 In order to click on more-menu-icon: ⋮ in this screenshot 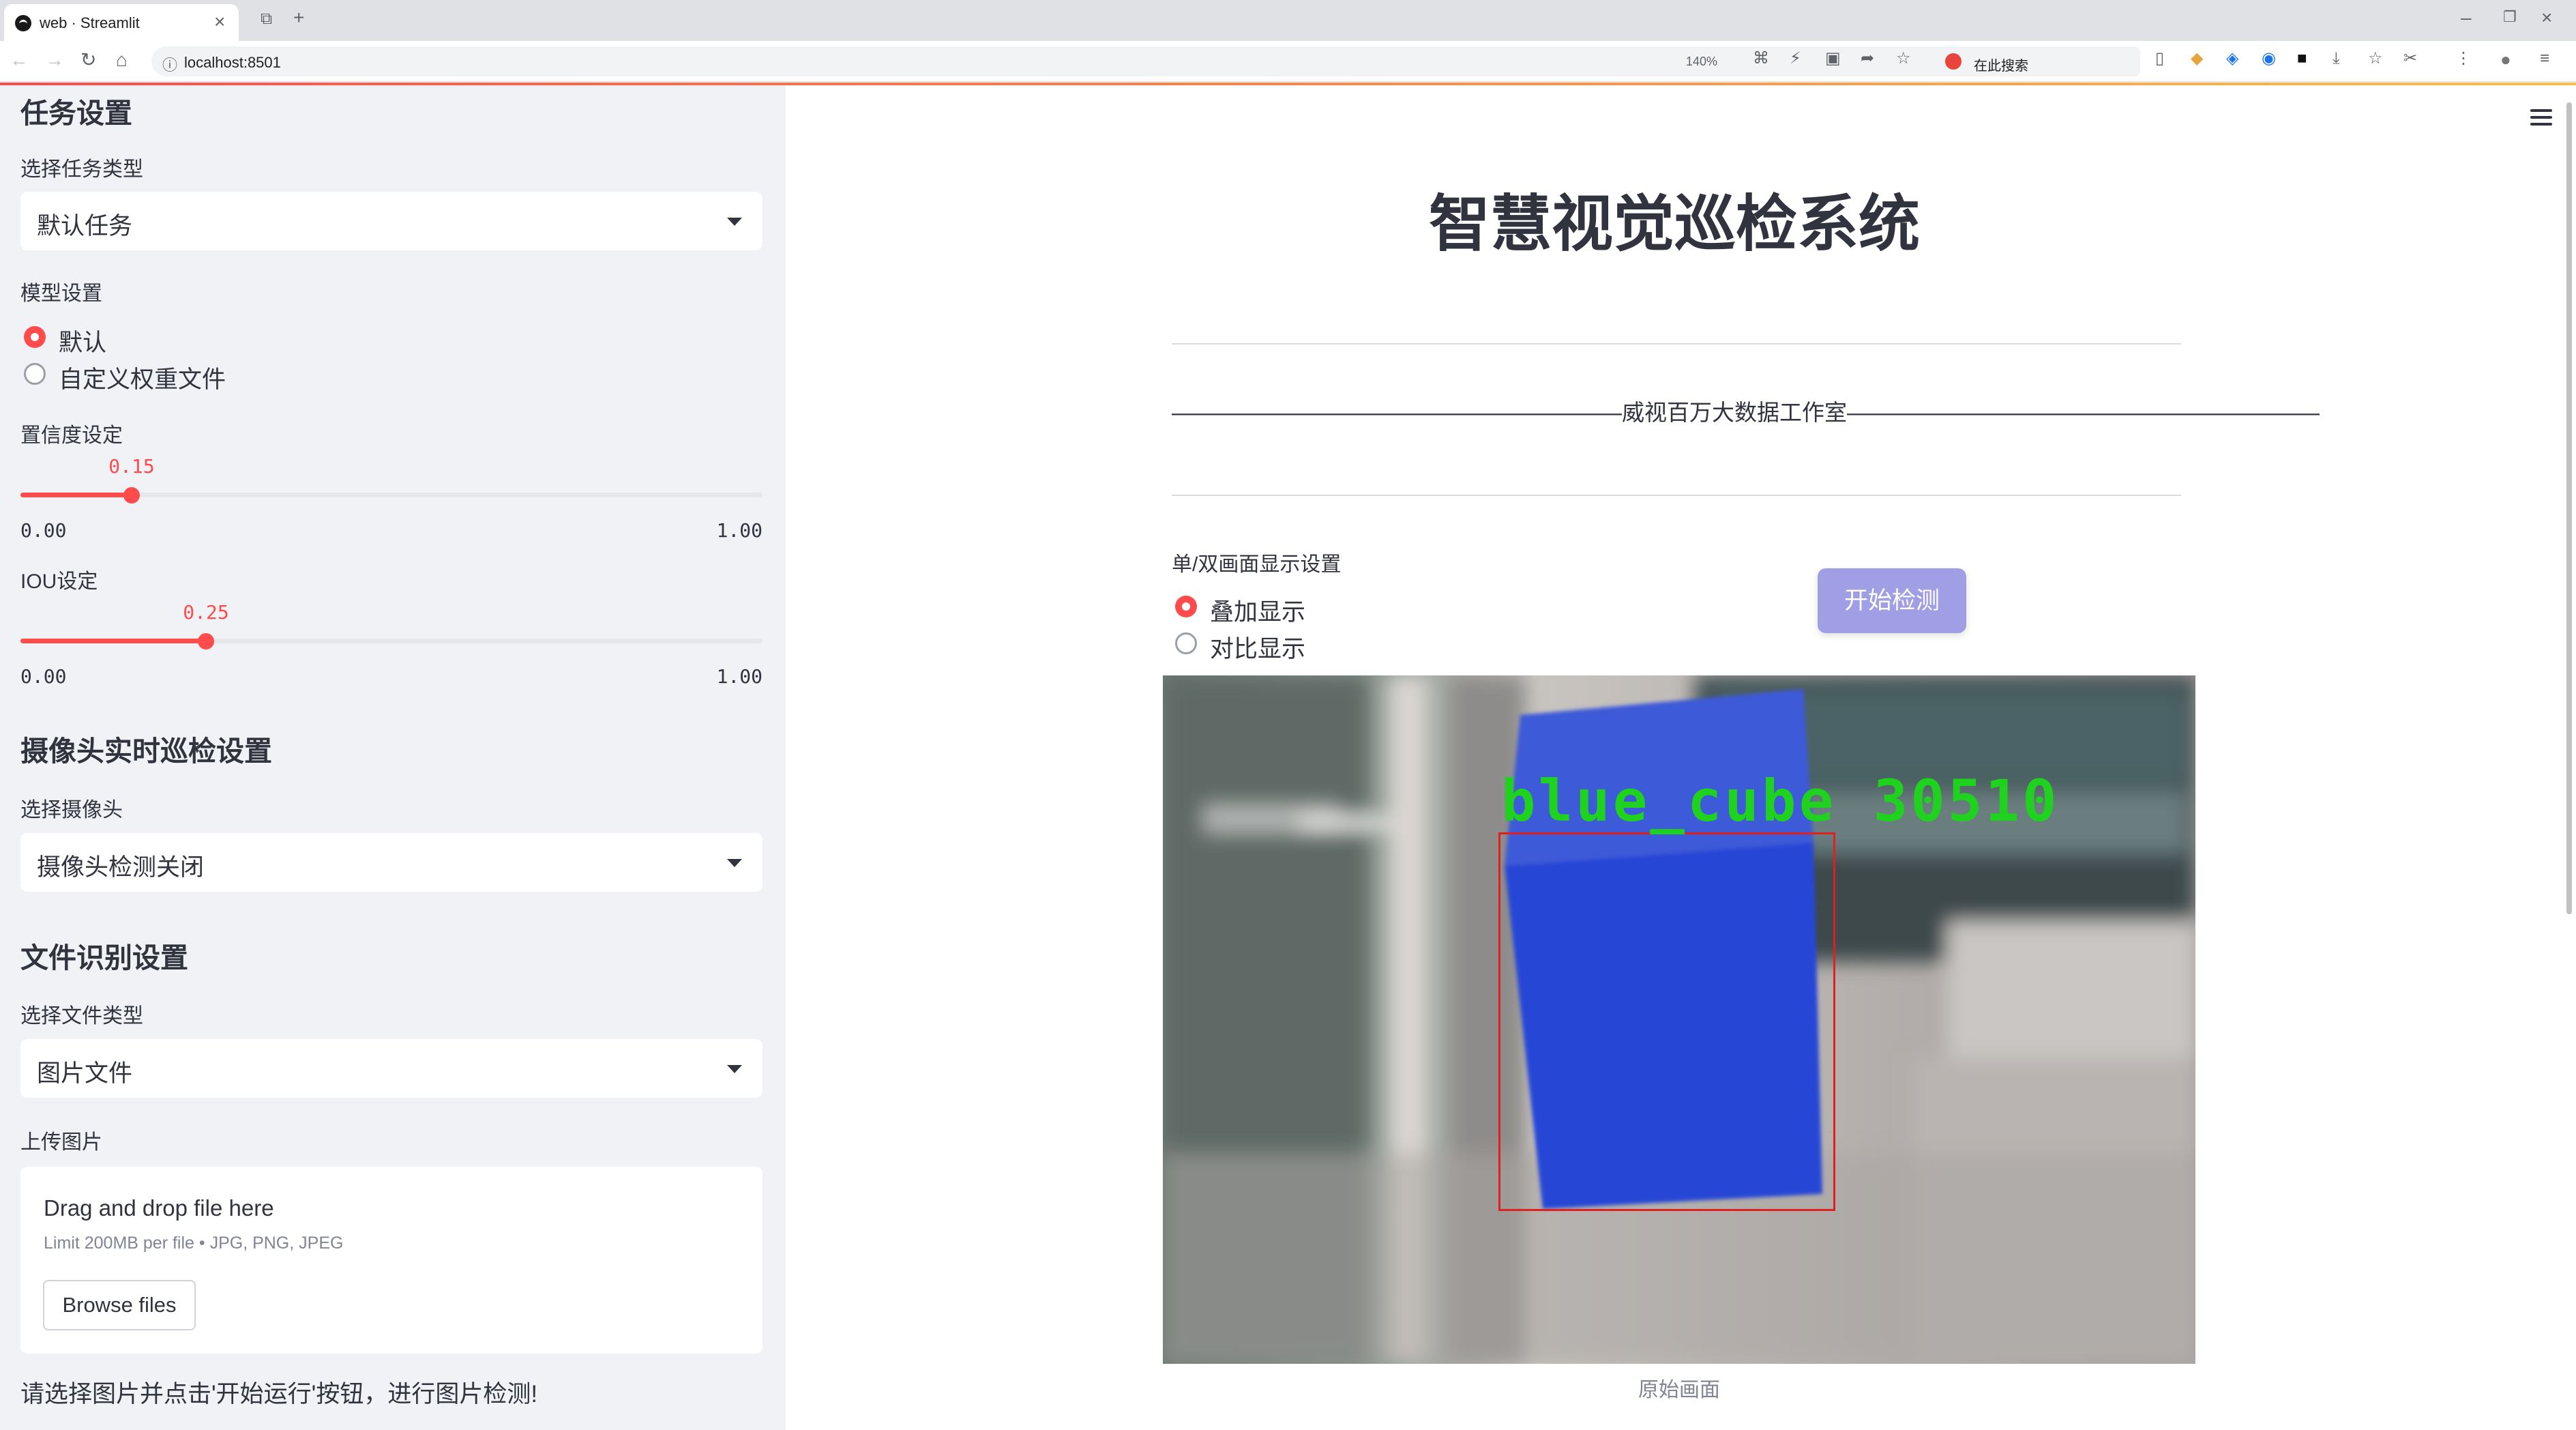, I will do `click(2463, 59)`.